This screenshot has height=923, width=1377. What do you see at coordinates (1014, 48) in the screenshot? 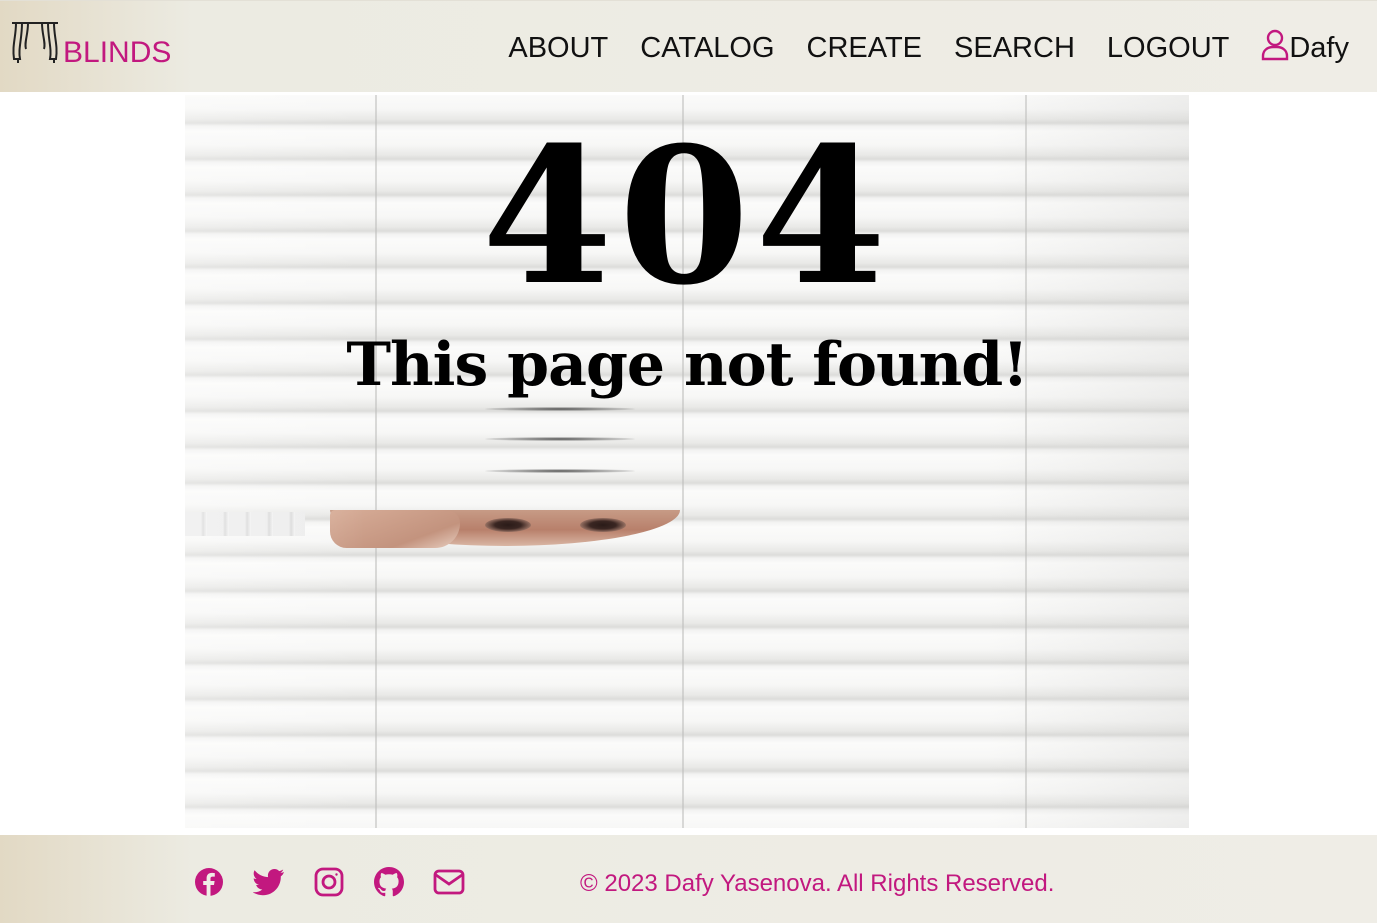
I see `nav-search: SEARCH` at bounding box center [1014, 48].